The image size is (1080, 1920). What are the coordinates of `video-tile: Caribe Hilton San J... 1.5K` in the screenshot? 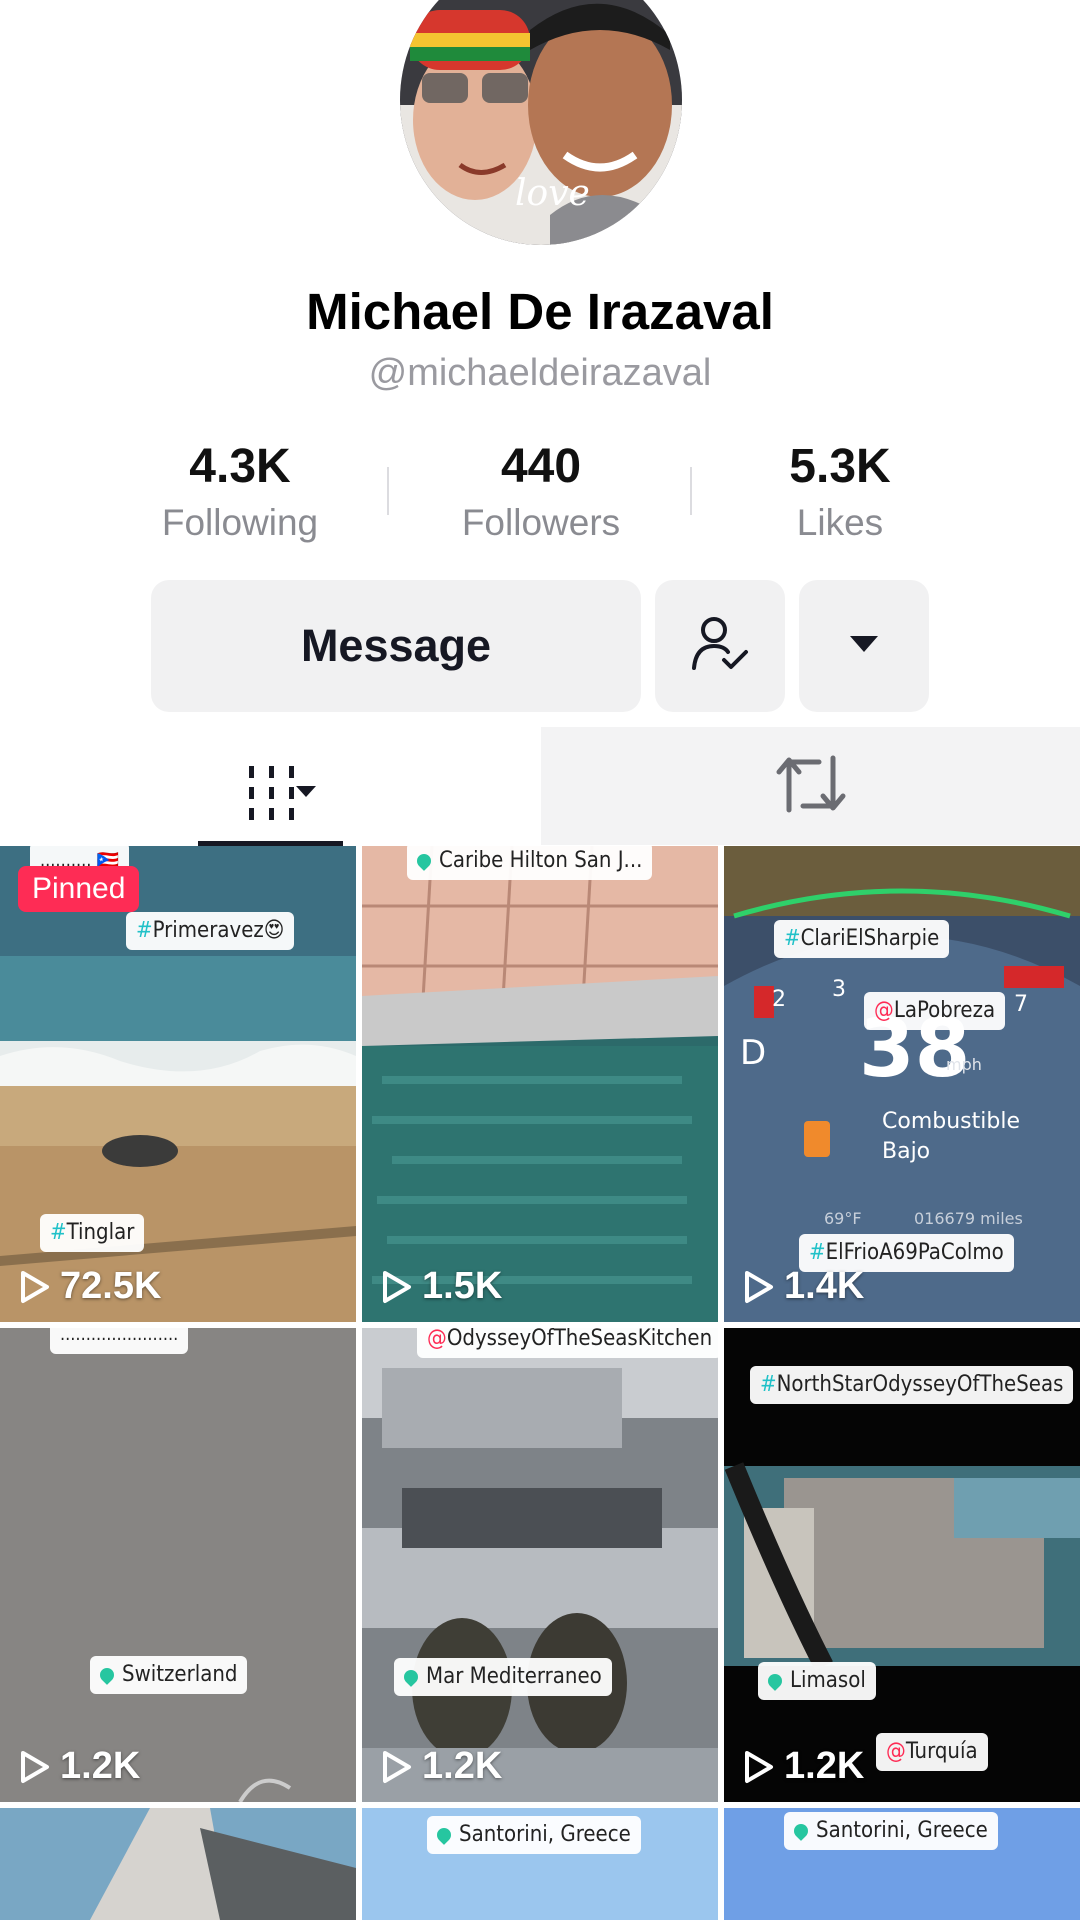 It's located at (540, 1084).